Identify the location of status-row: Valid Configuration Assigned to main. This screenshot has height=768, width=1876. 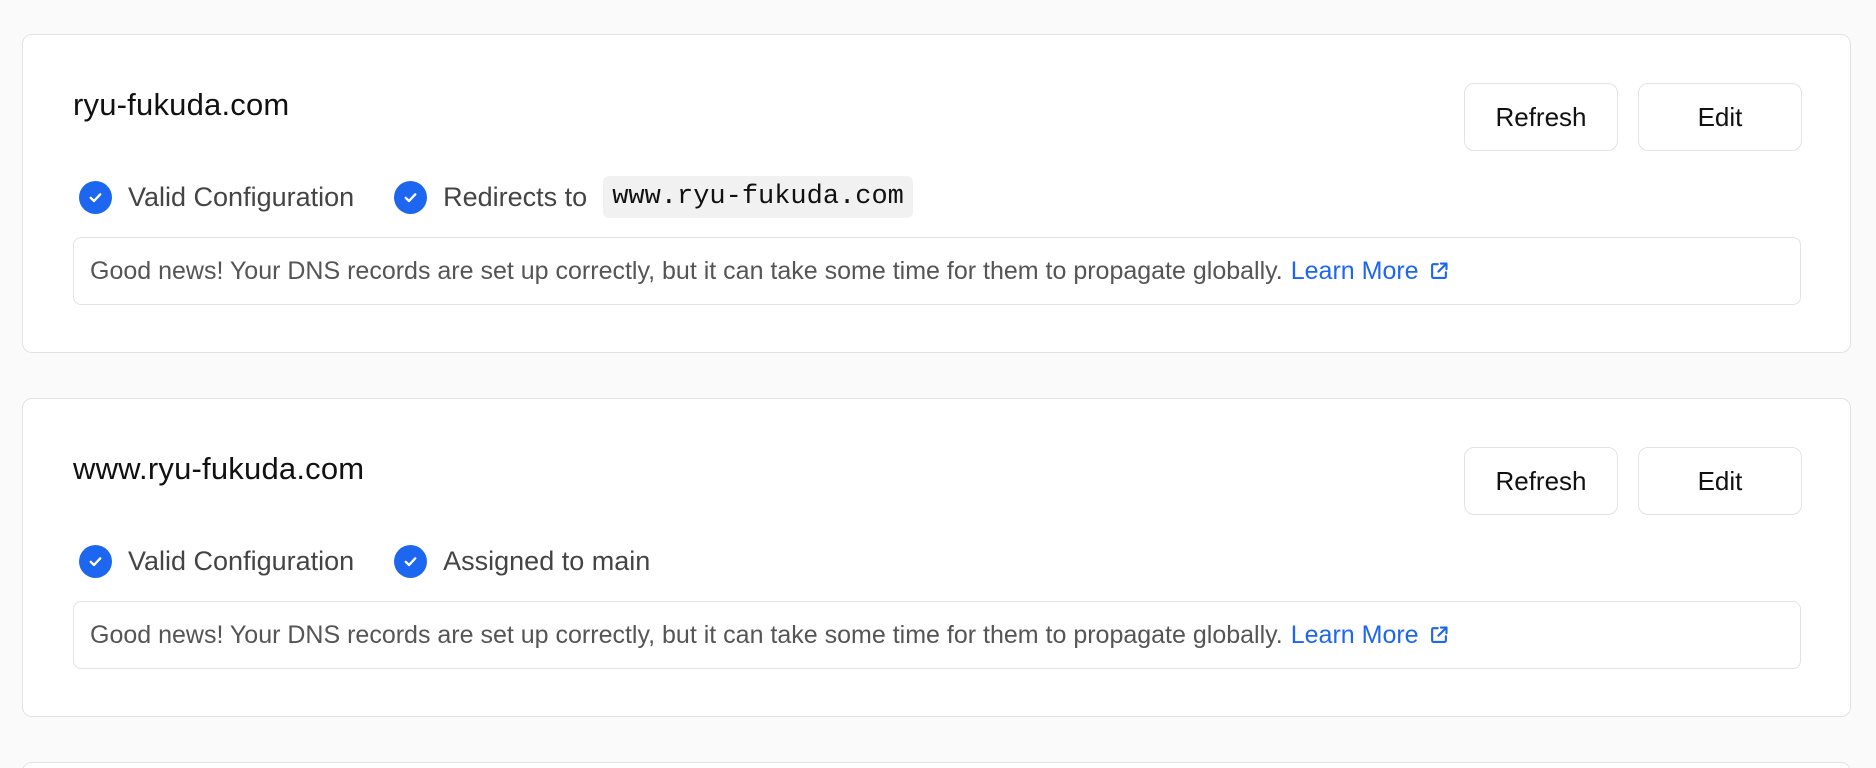
(364, 561).